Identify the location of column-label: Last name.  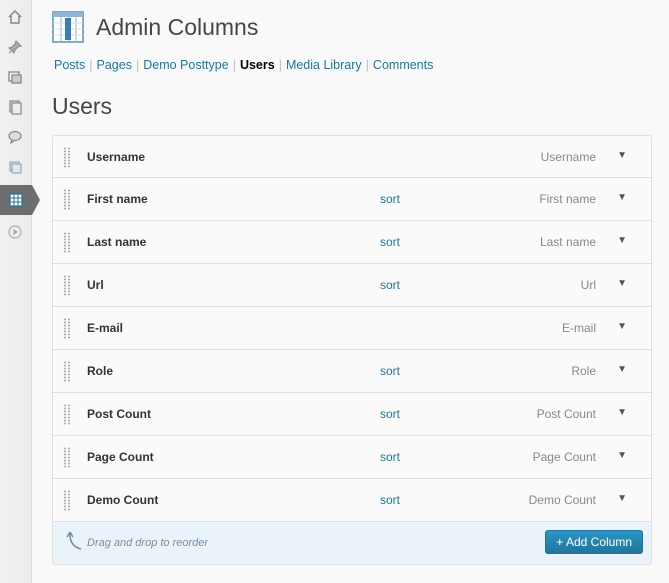
(117, 242).